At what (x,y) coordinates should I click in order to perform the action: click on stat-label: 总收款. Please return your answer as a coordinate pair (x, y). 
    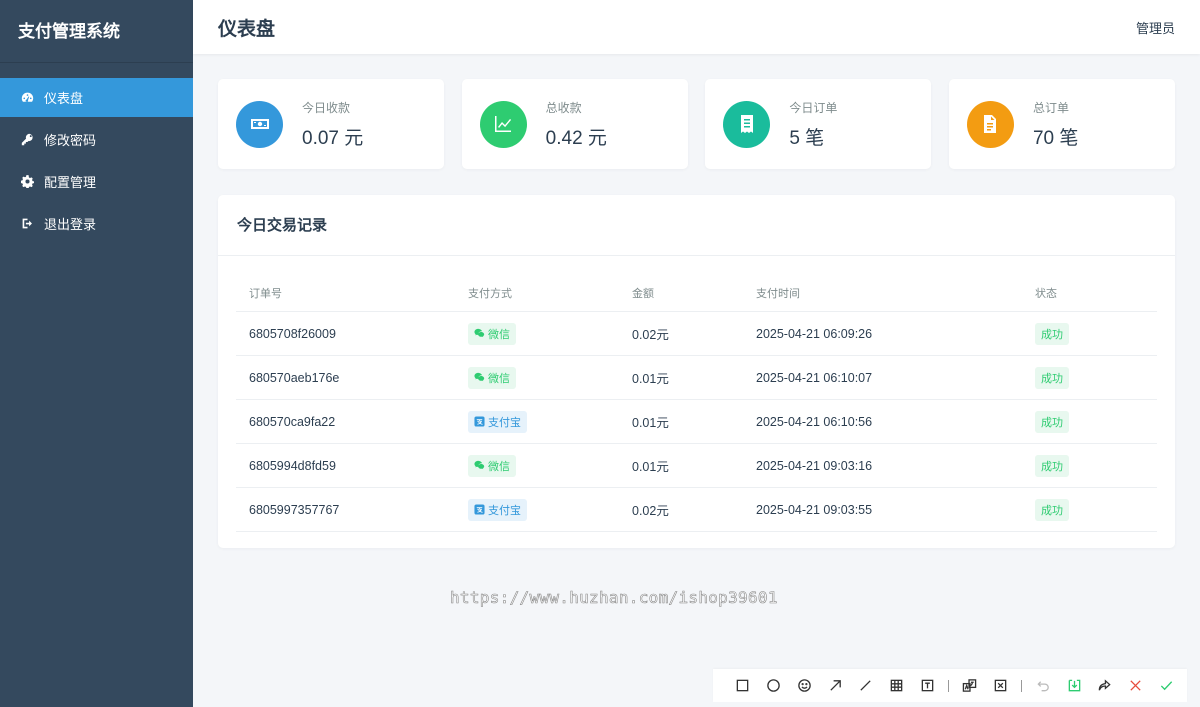
    Looking at the image, I should click on (563, 107).